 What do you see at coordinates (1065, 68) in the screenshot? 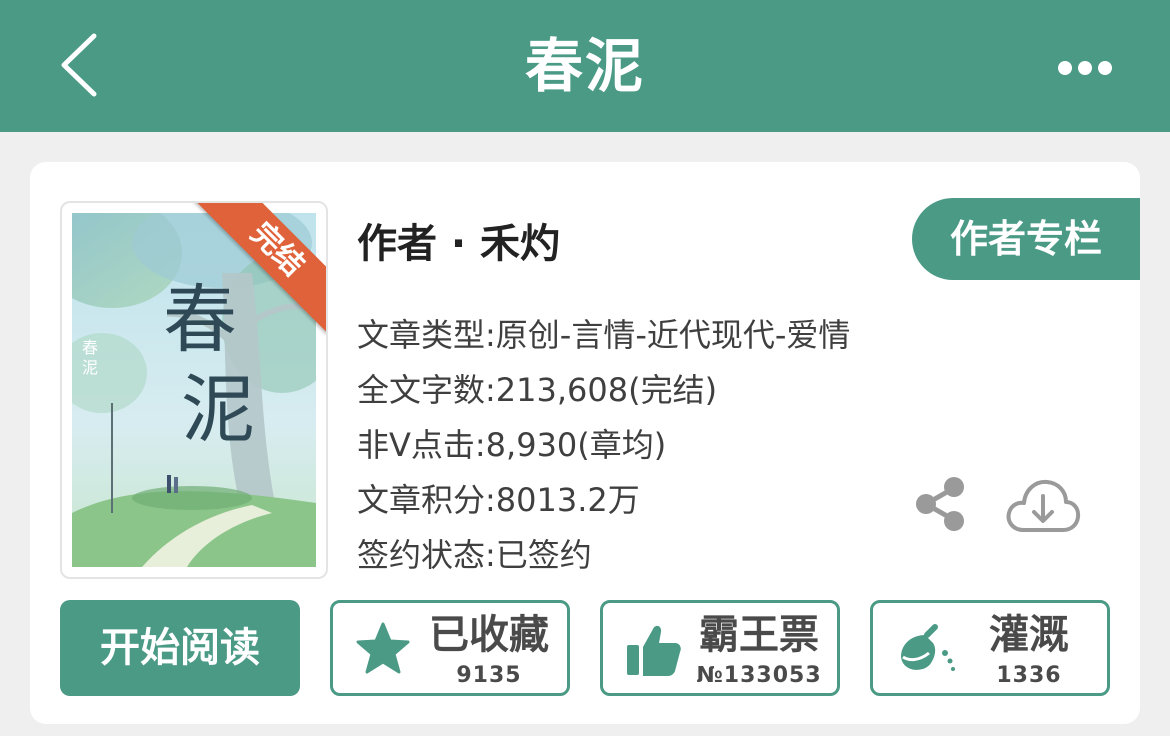
I see `more-dots-icon` at bounding box center [1065, 68].